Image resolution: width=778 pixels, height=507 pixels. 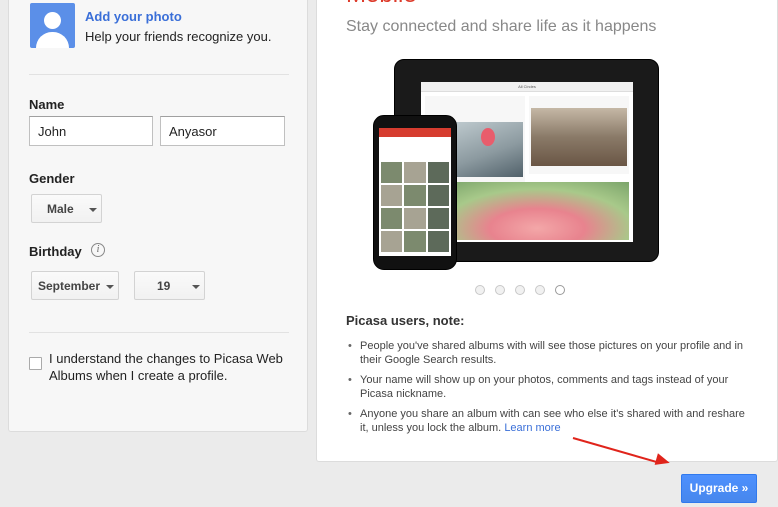 What do you see at coordinates (381, 4) in the screenshot?
I see `promo-title: Mobile` at bounding box center [381, 4].